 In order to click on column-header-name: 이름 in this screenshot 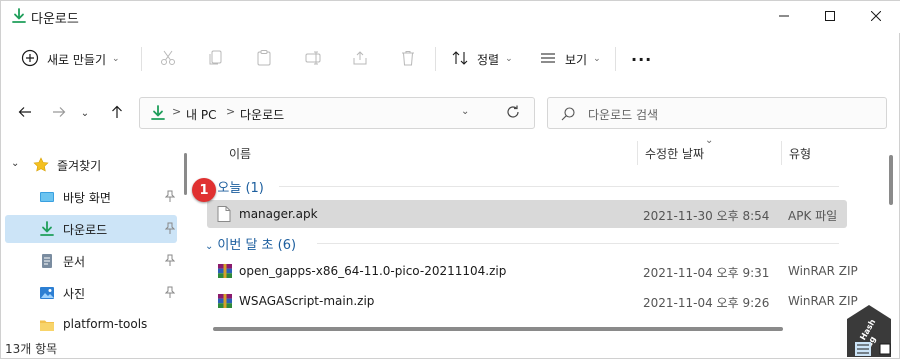, I will do `click(240, 159)`.